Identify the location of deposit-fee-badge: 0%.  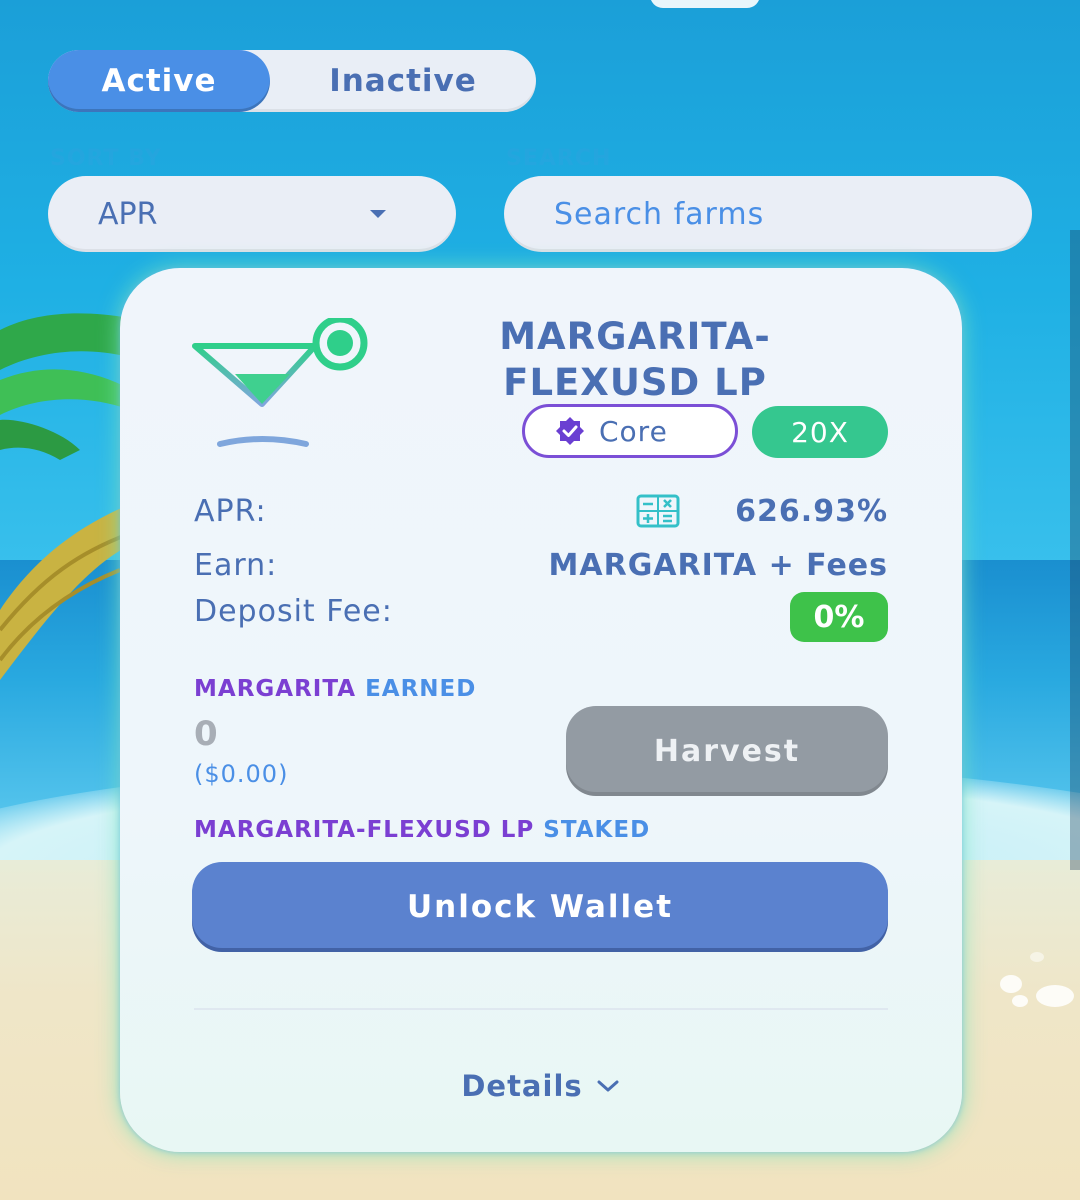
(839, 617).